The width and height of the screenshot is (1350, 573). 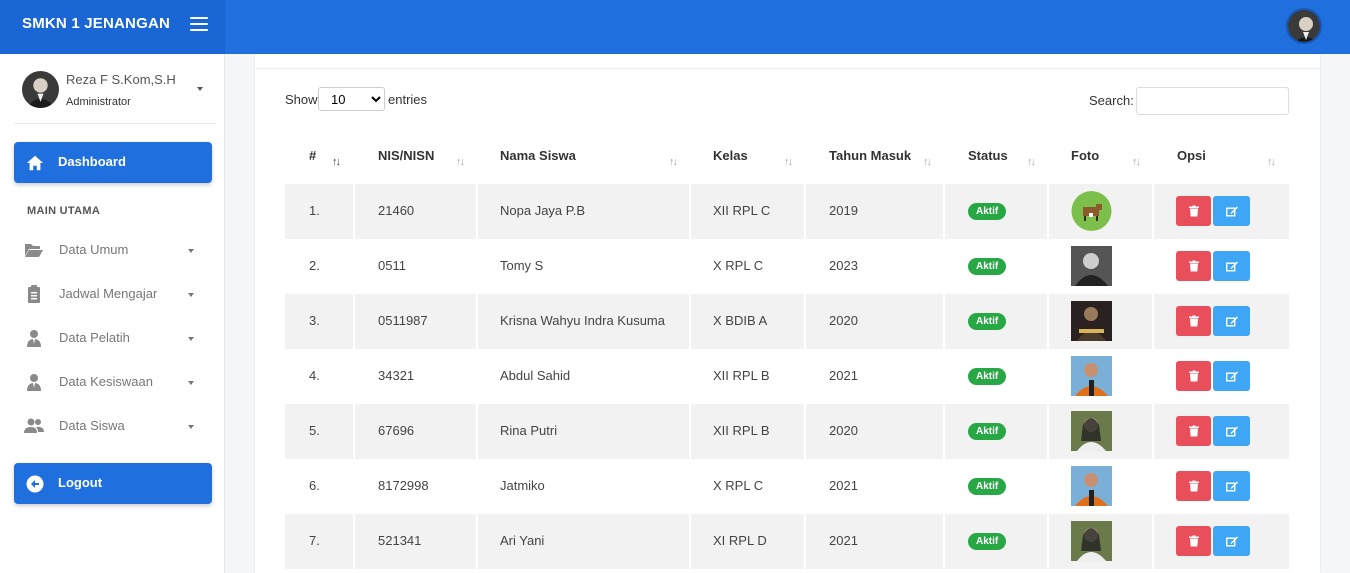 What do you see at coordinates (741, 375) in the screenshot?
I see `cell-kelas: XII RPL B` at bounding box center [741, 375].